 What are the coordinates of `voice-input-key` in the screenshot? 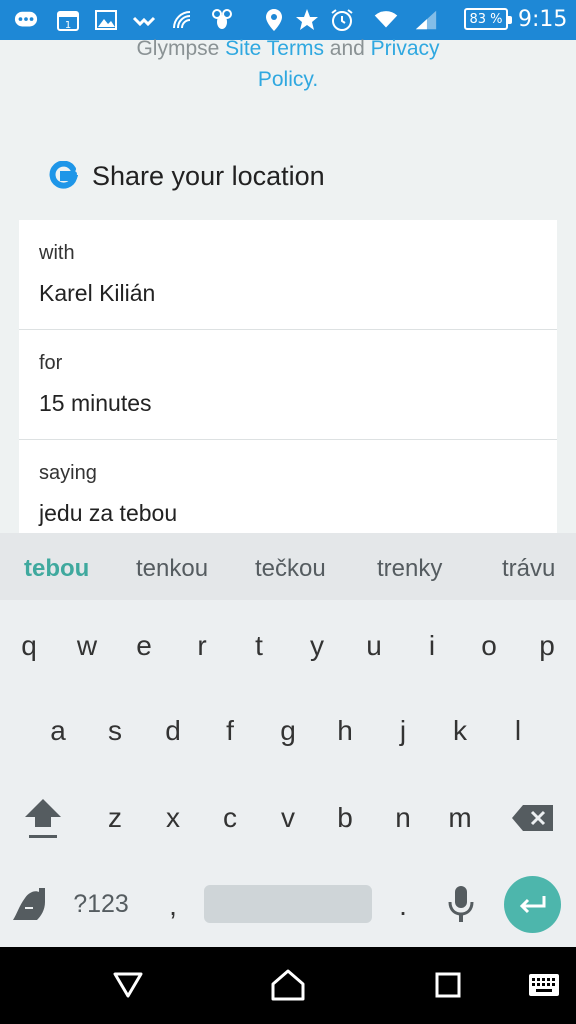 It's located at (461, 904).